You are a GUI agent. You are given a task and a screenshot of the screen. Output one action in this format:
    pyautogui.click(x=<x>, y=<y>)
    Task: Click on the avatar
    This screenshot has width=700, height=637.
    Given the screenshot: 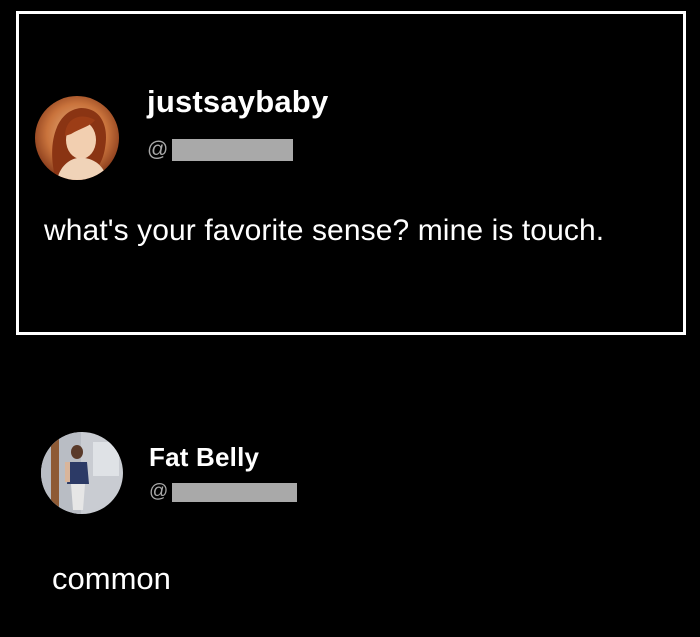 What is the action you would take?
    pyautogui.click(x=77, y=138)
    